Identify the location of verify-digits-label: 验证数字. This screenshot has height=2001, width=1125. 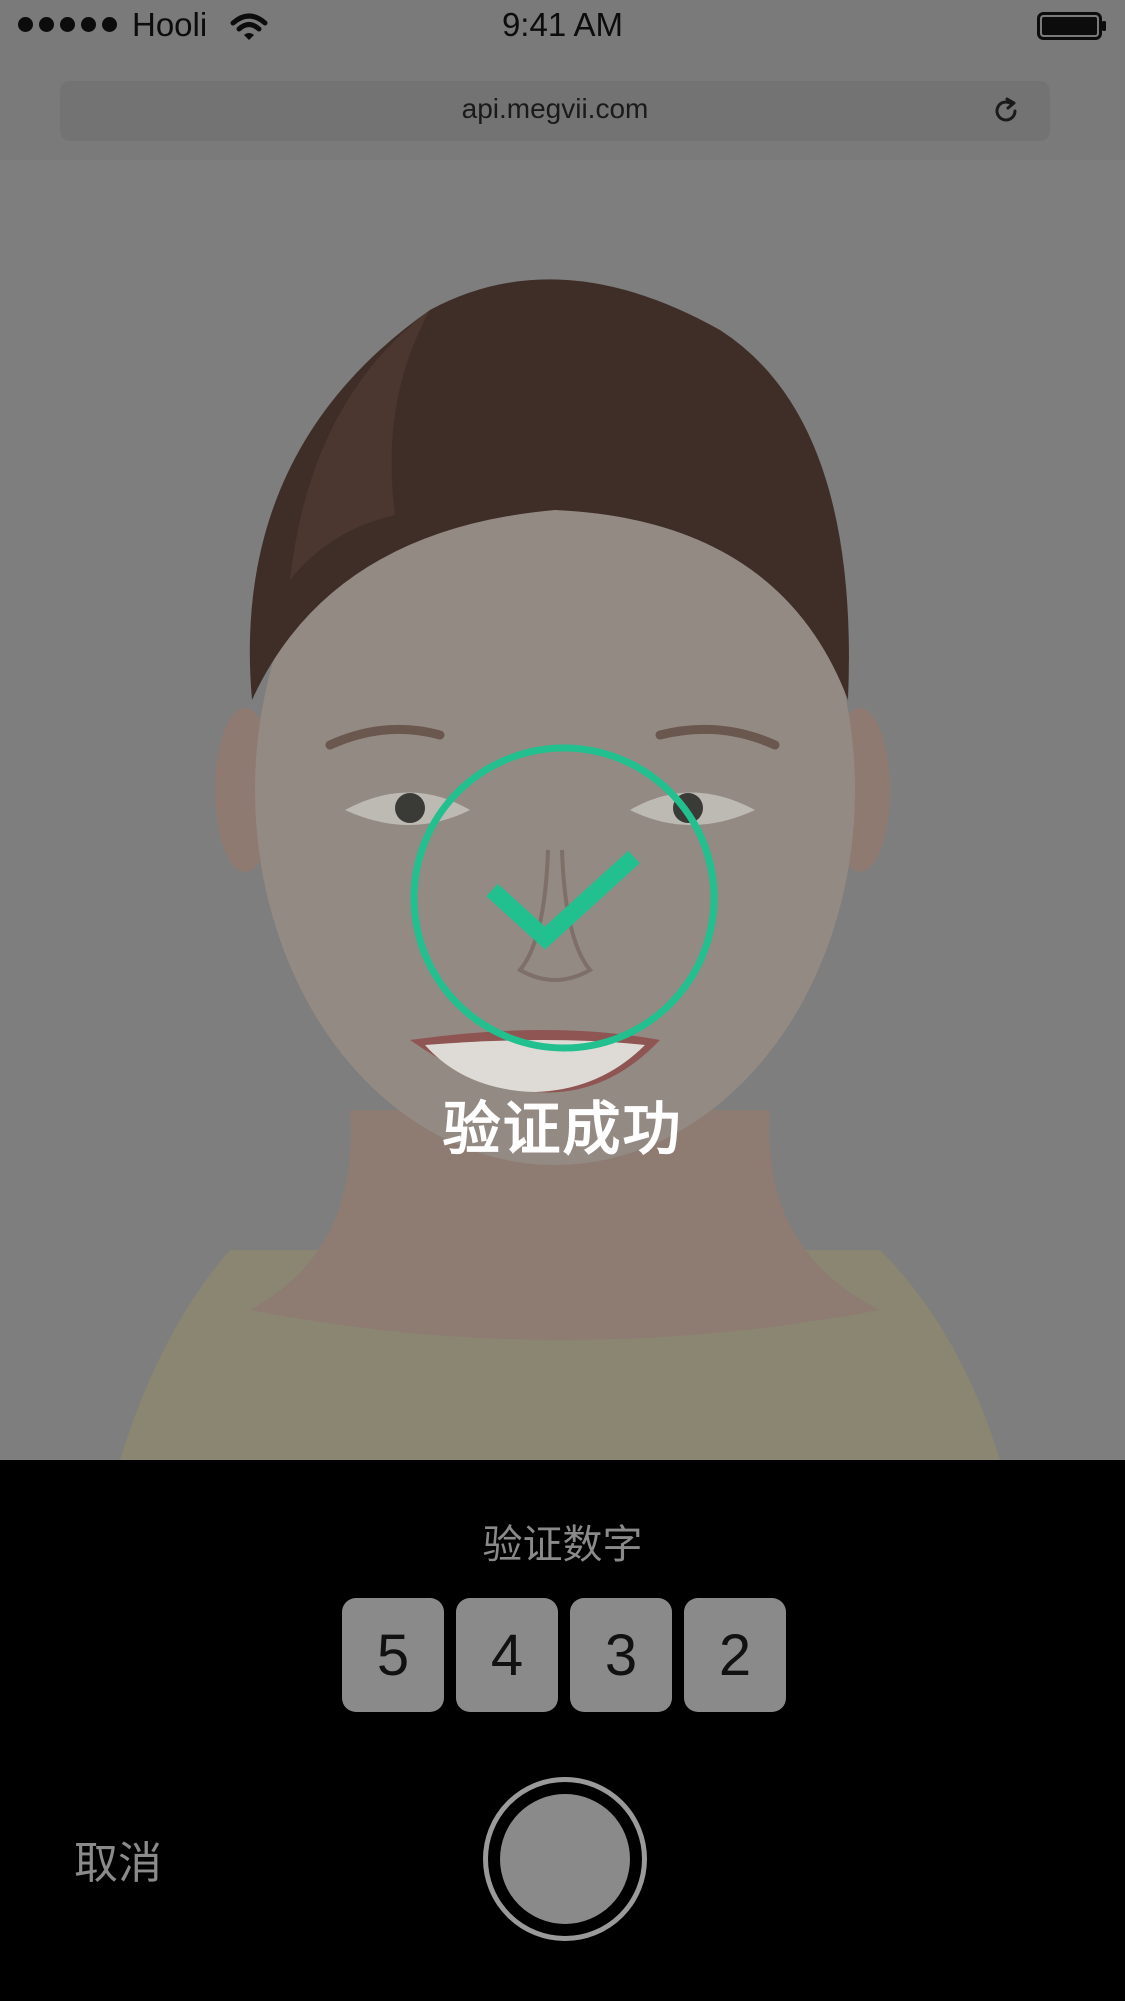
(562, 1545).